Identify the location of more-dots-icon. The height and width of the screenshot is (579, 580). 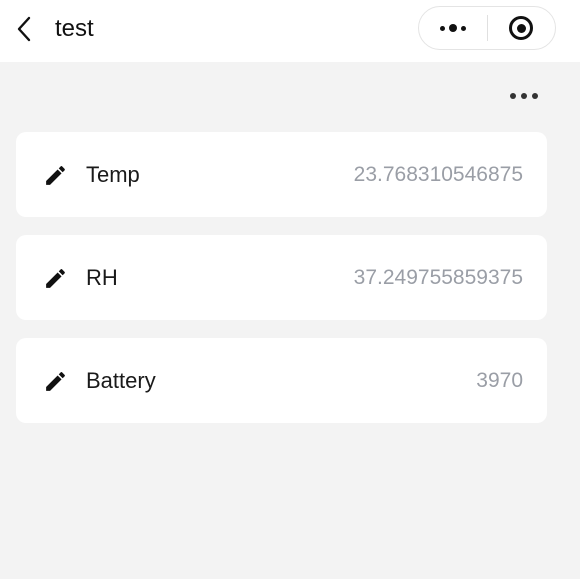
(452, 28).